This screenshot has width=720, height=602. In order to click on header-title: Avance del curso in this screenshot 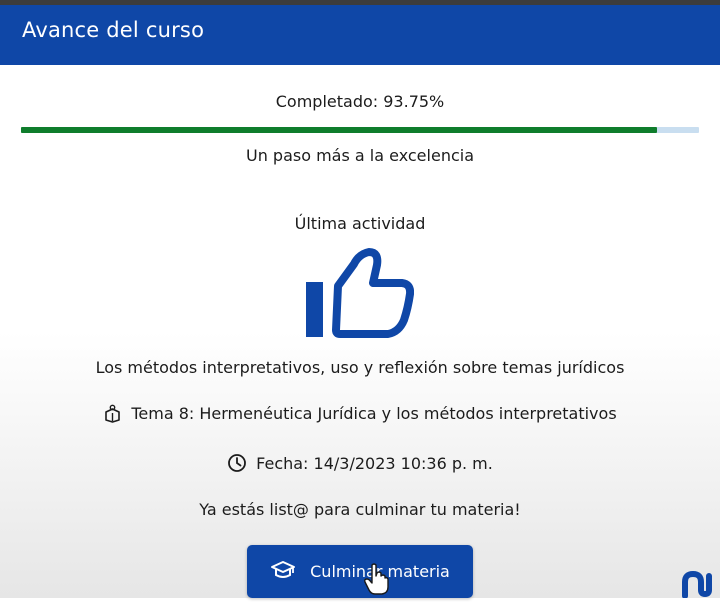, I will do `click(113, 30)`.